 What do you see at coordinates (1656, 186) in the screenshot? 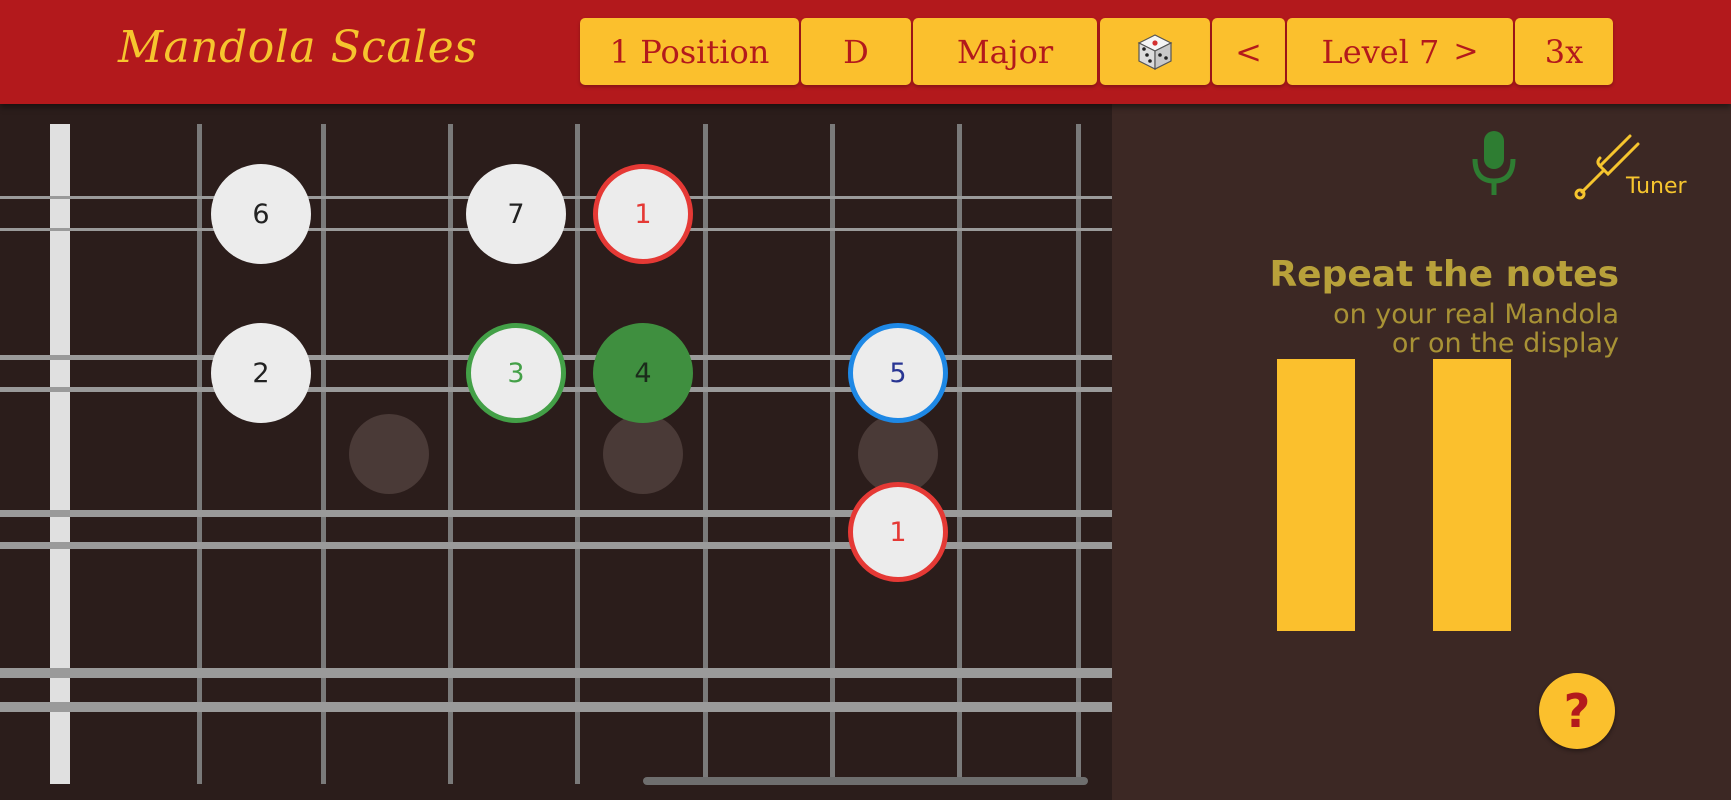
I see `tuner-label: Tuner` at bounding box center [1656, 186].